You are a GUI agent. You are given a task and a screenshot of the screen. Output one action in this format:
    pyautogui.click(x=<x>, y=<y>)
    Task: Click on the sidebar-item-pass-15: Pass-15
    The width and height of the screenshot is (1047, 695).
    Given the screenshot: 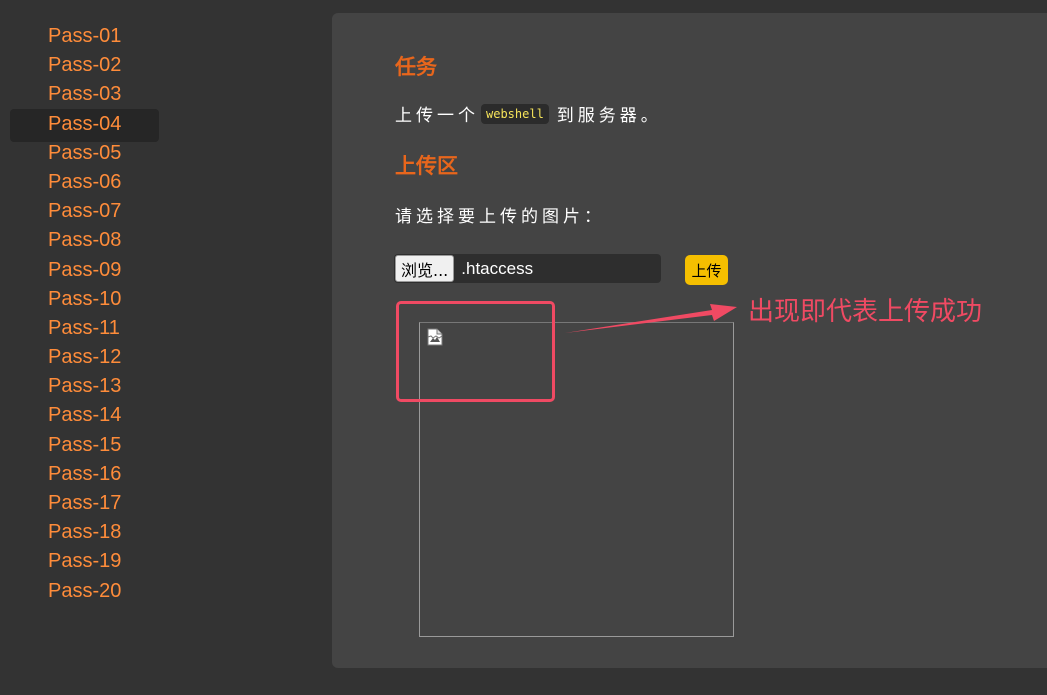 What is the action you would take?
    pyautogui.click(x=85, y=445)
    